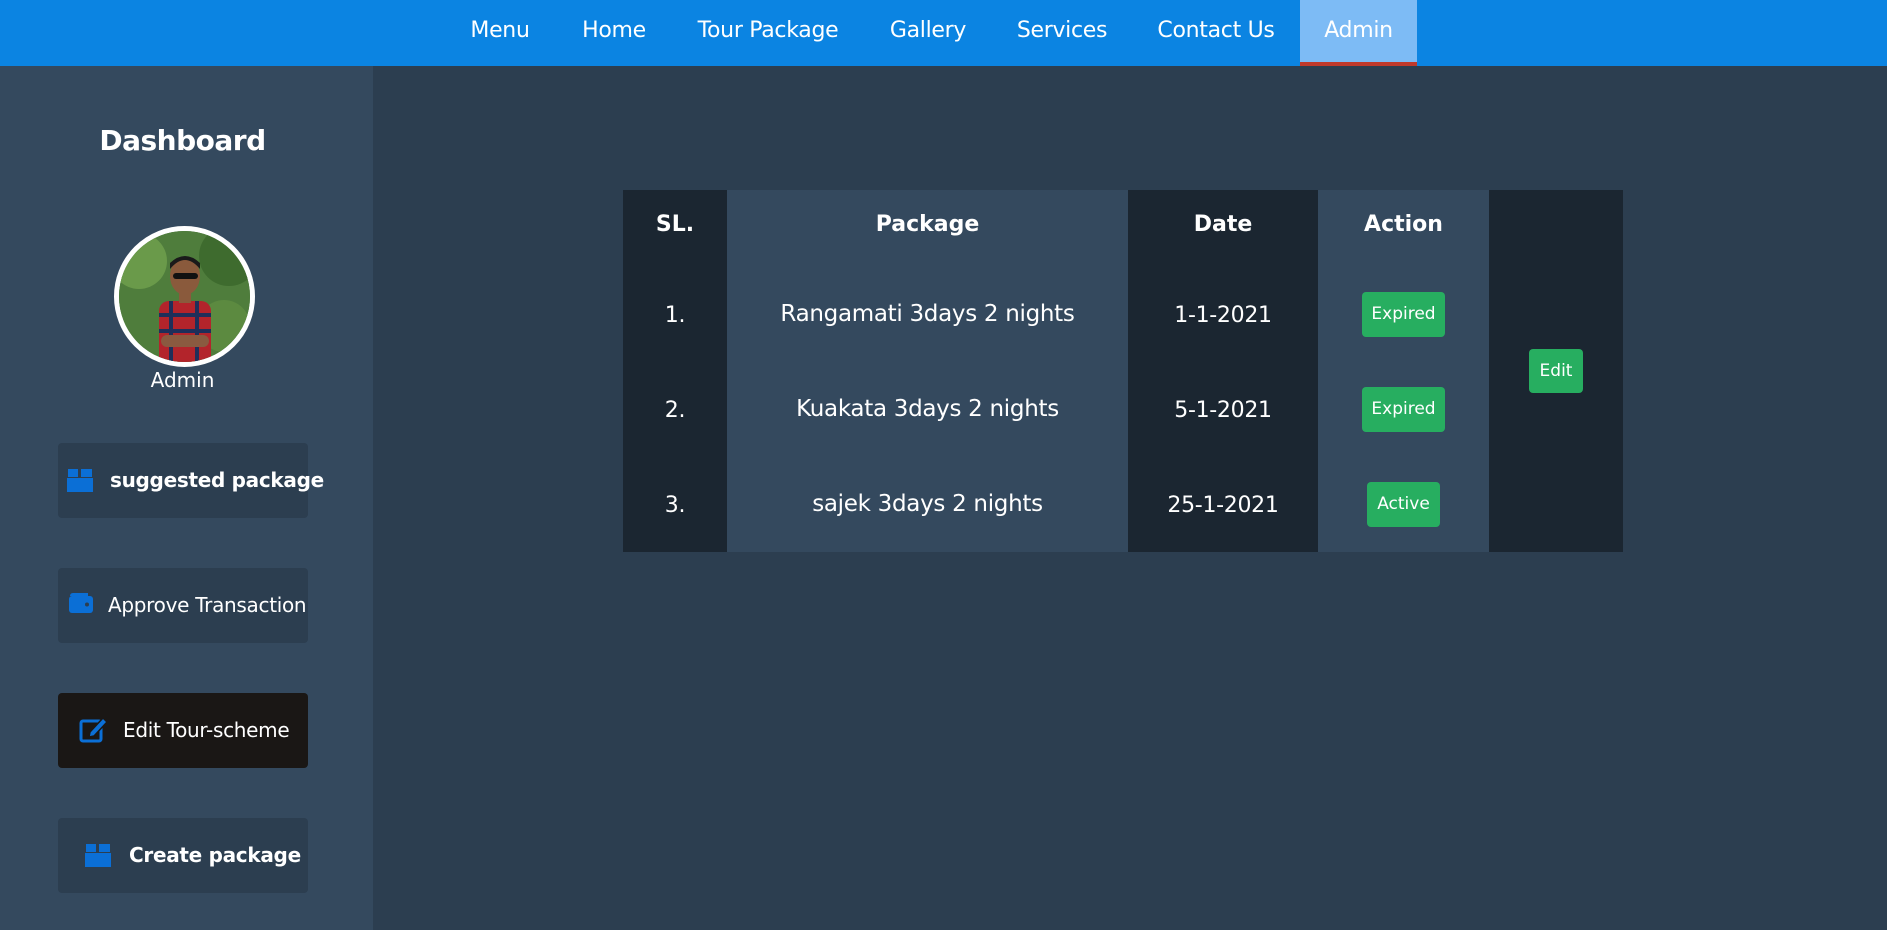 Image resolution: width=1887 pixels, height=930 pixels. I want to click on edit-column: Edit, so click(1556, 371).